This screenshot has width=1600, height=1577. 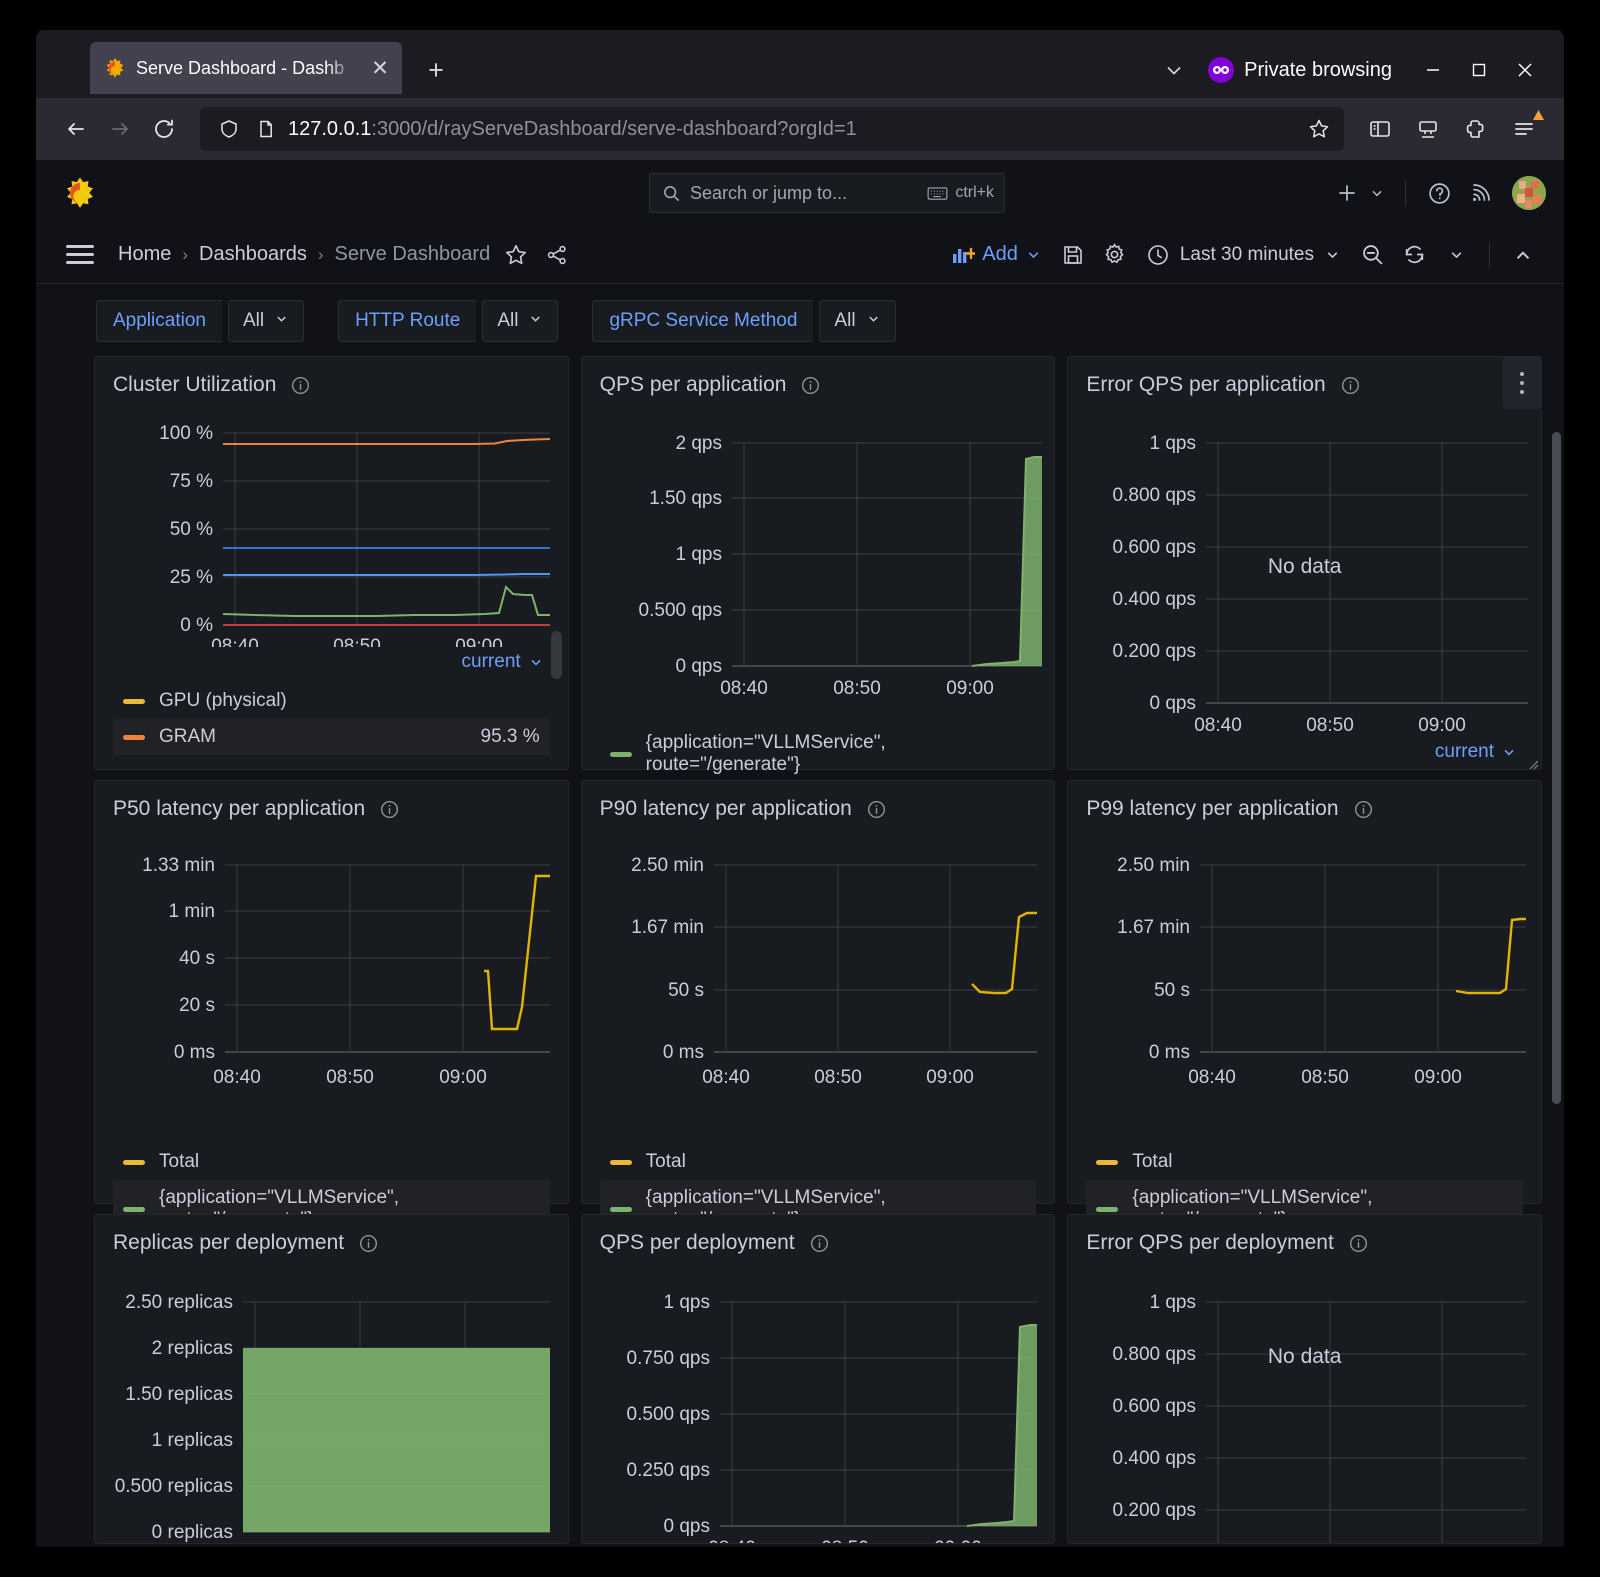 I want to click on breadcrumb-dashboards: Dashboards, so click(x=253, y=254).